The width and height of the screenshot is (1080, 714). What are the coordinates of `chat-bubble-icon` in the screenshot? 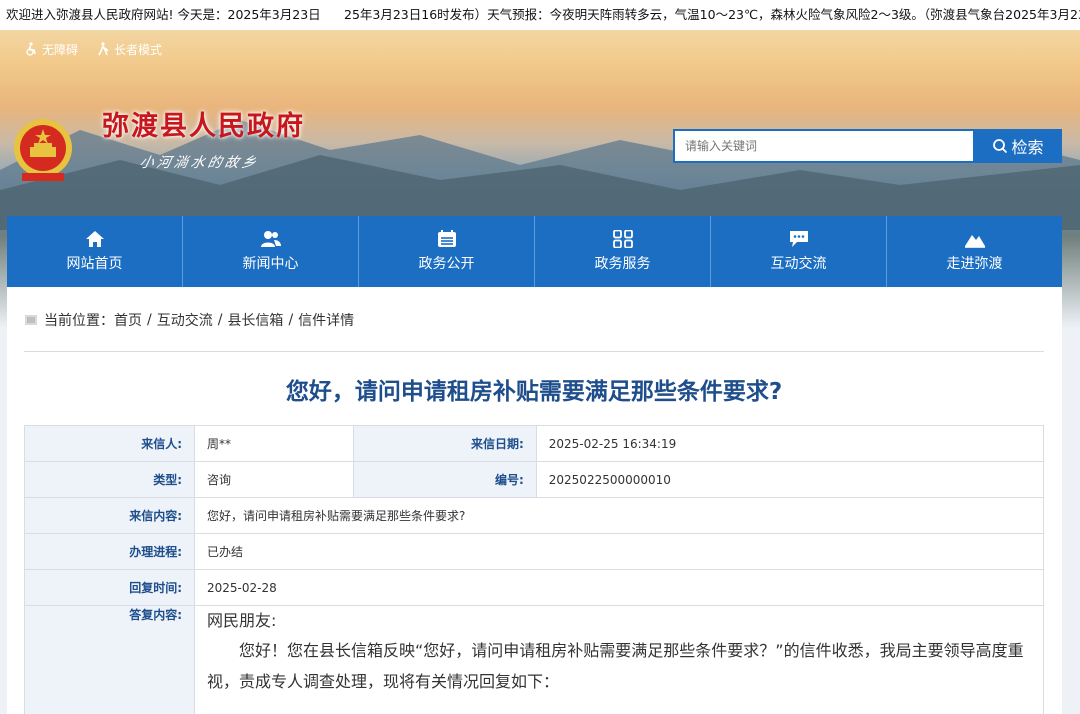 It's located at (798, 239).